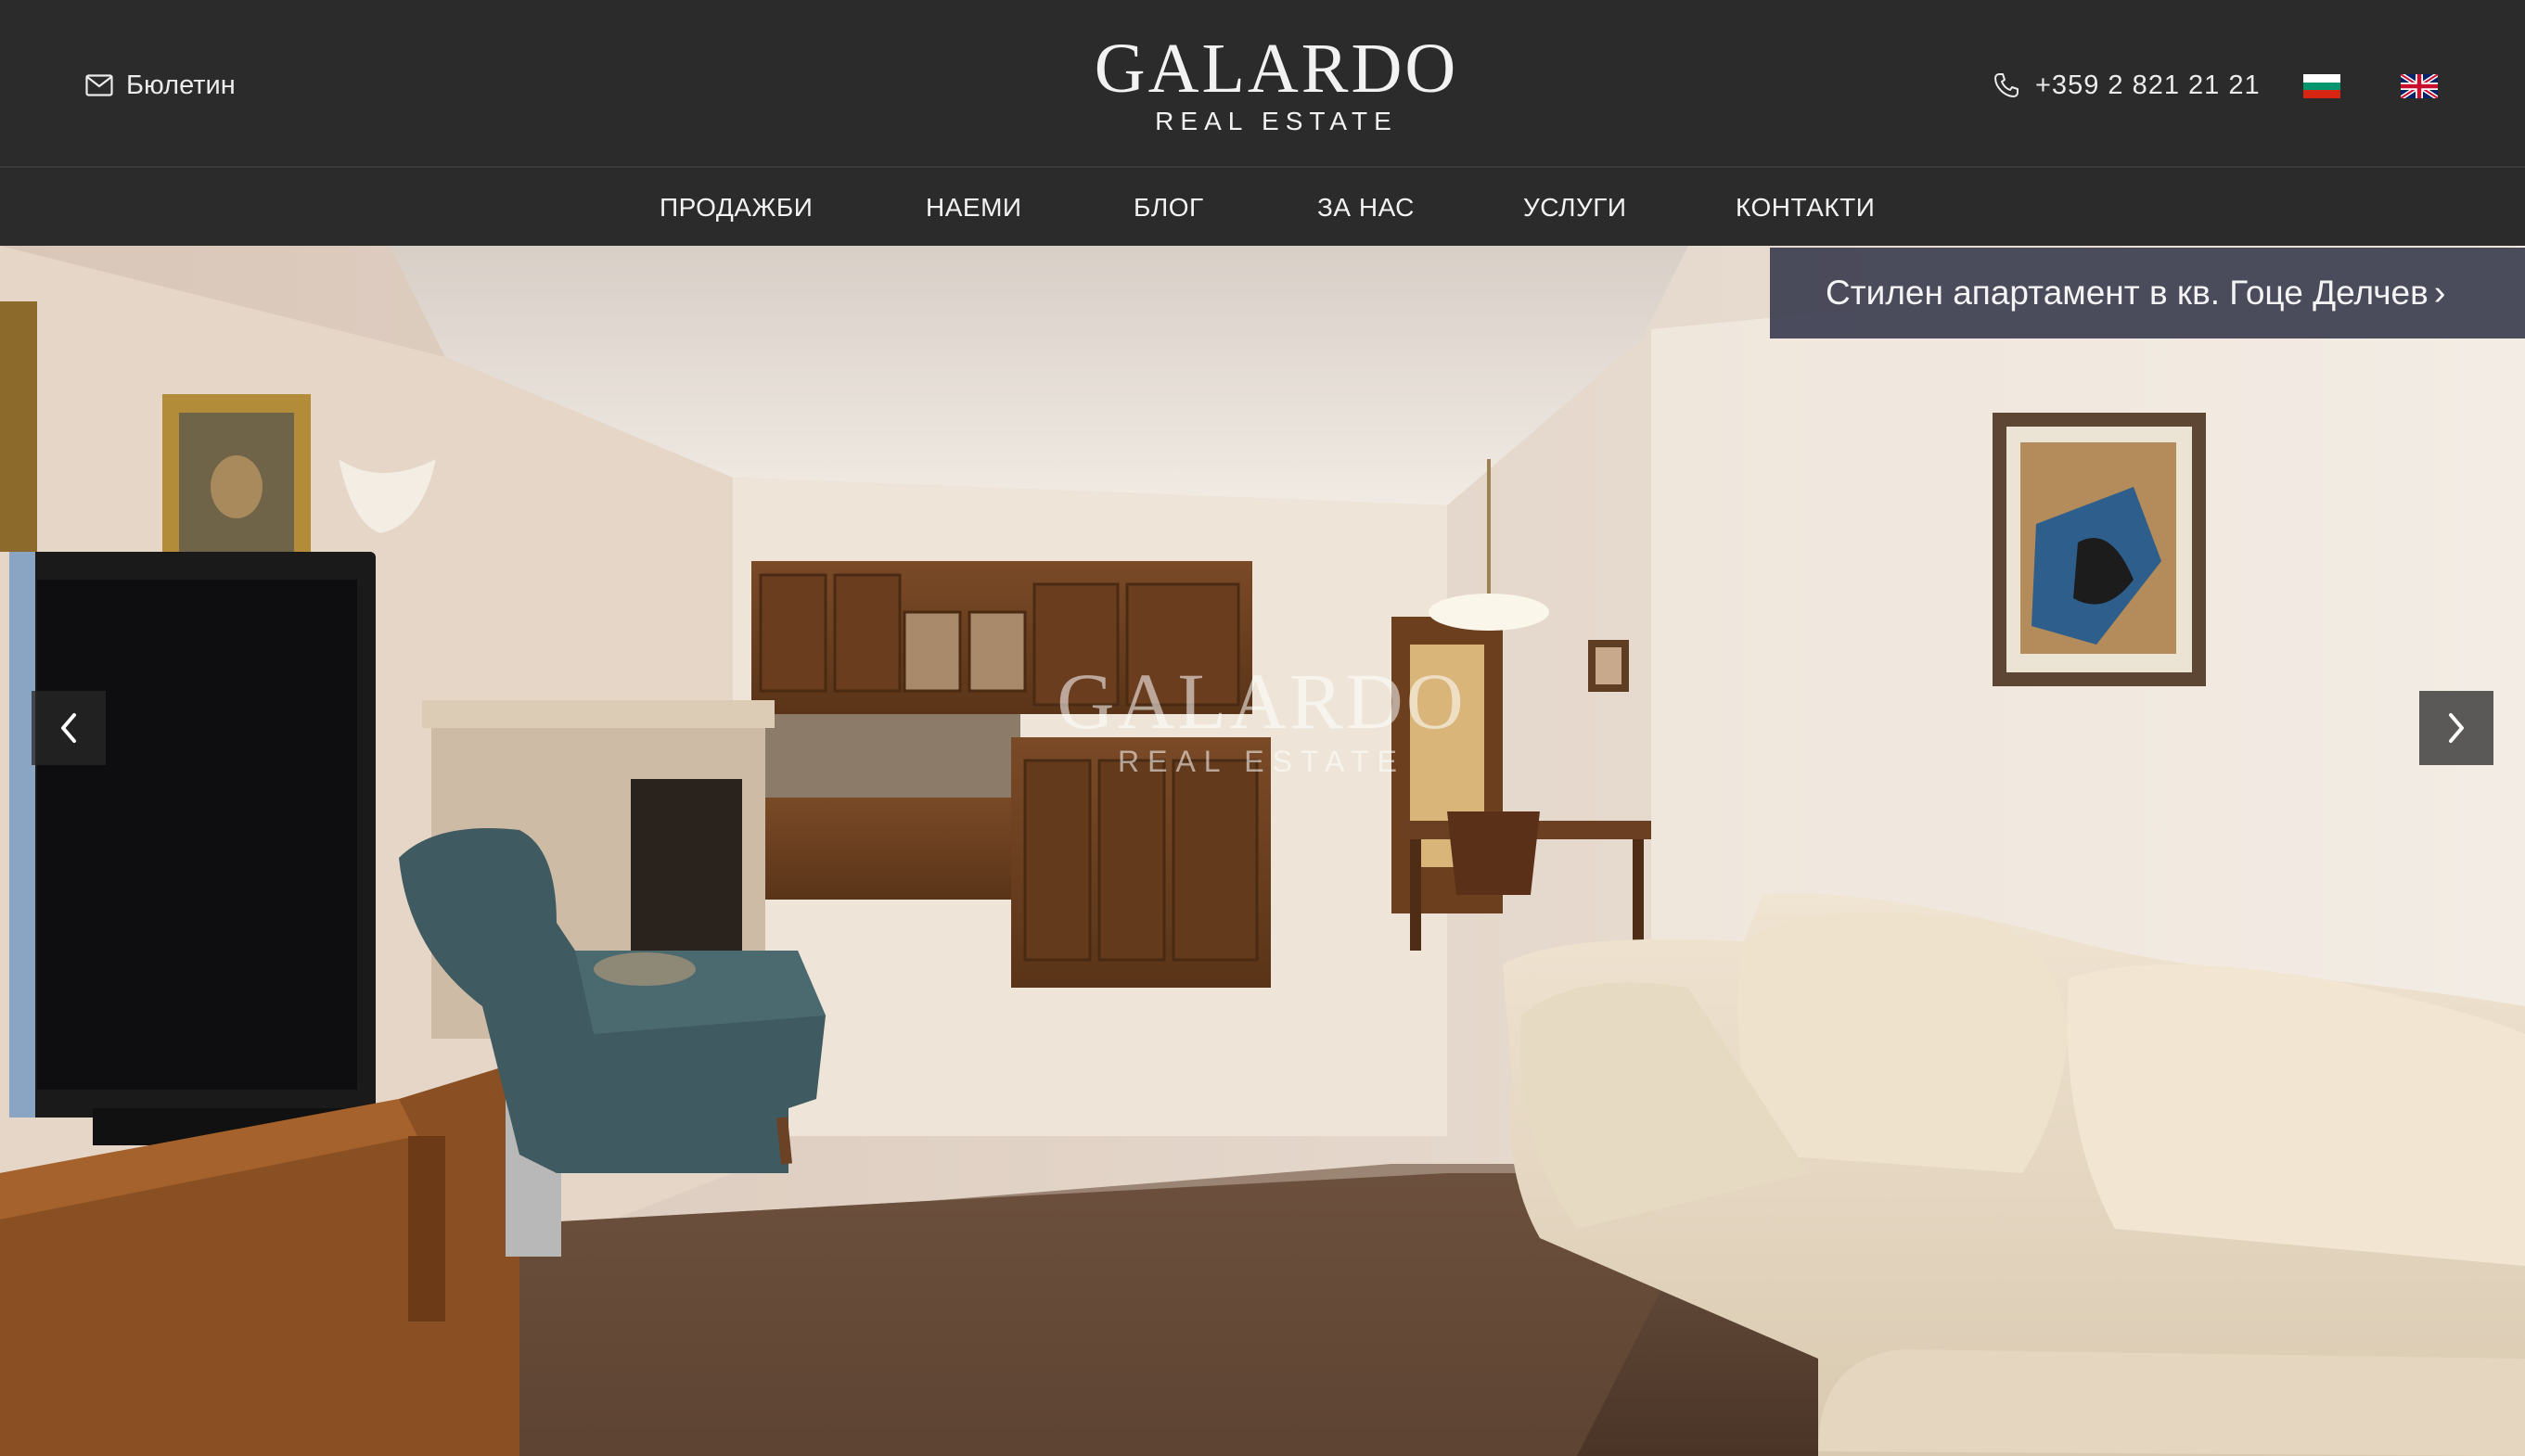 The width and height of the screenshot is (2525, 1456). What do you see at coordinates (736, 208) in the screenshot?
I see `nav-item-sales: ПРОДАЖБИ` at bounding box center [736, 208].